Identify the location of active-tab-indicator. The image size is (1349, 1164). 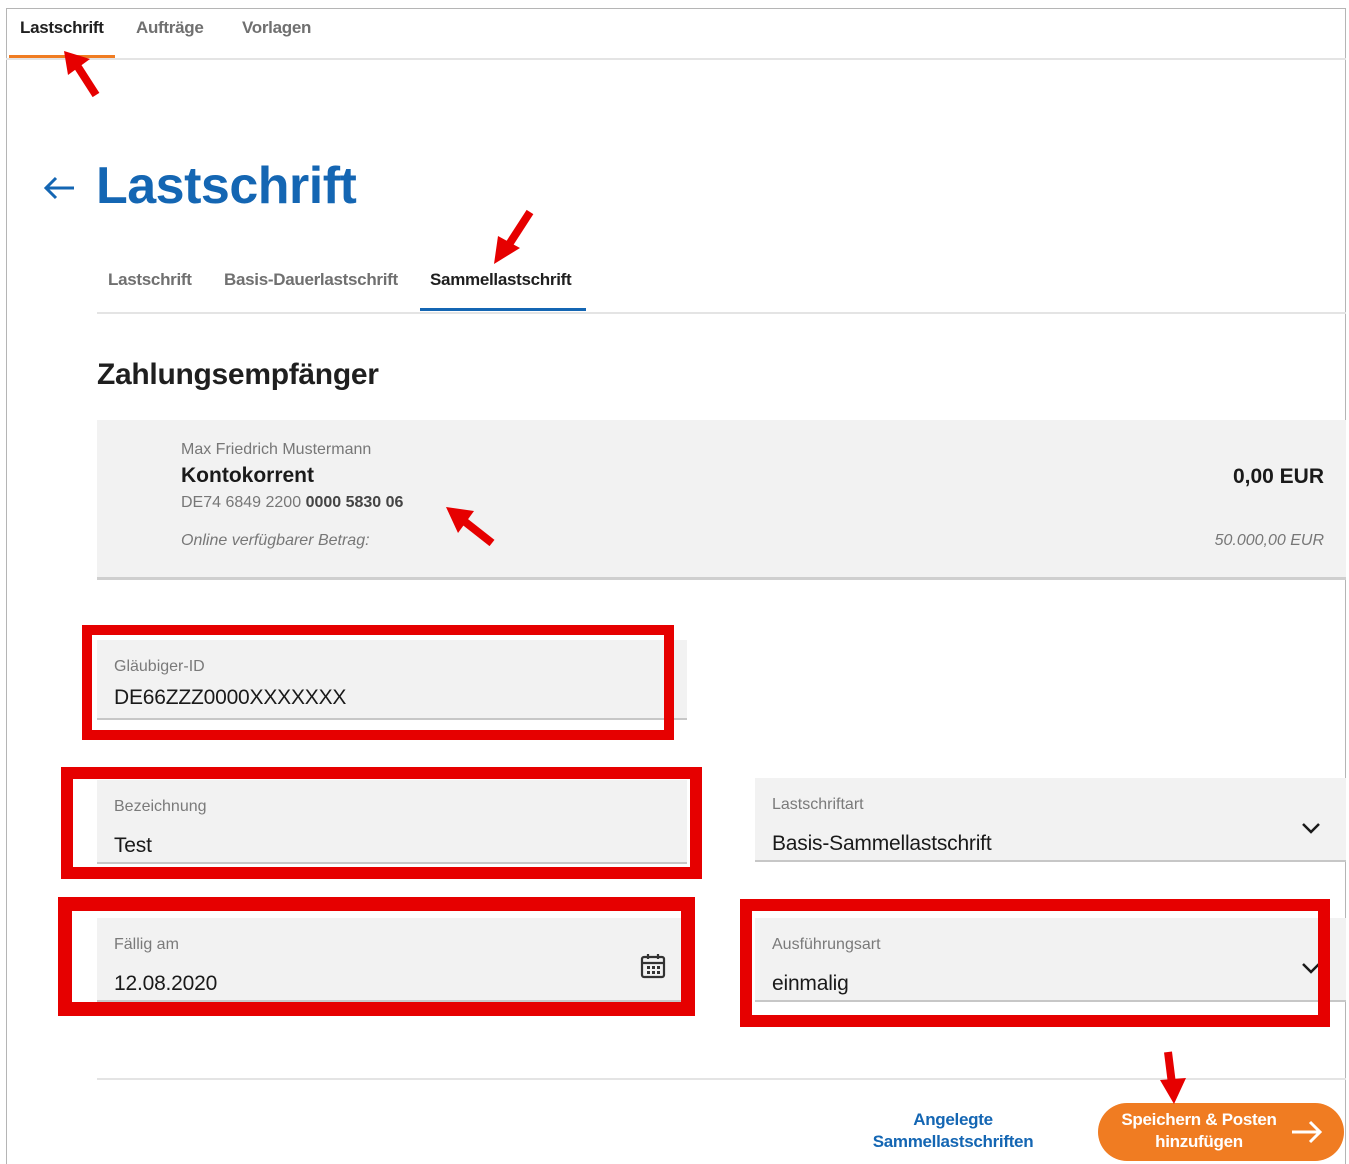
(62, 56).